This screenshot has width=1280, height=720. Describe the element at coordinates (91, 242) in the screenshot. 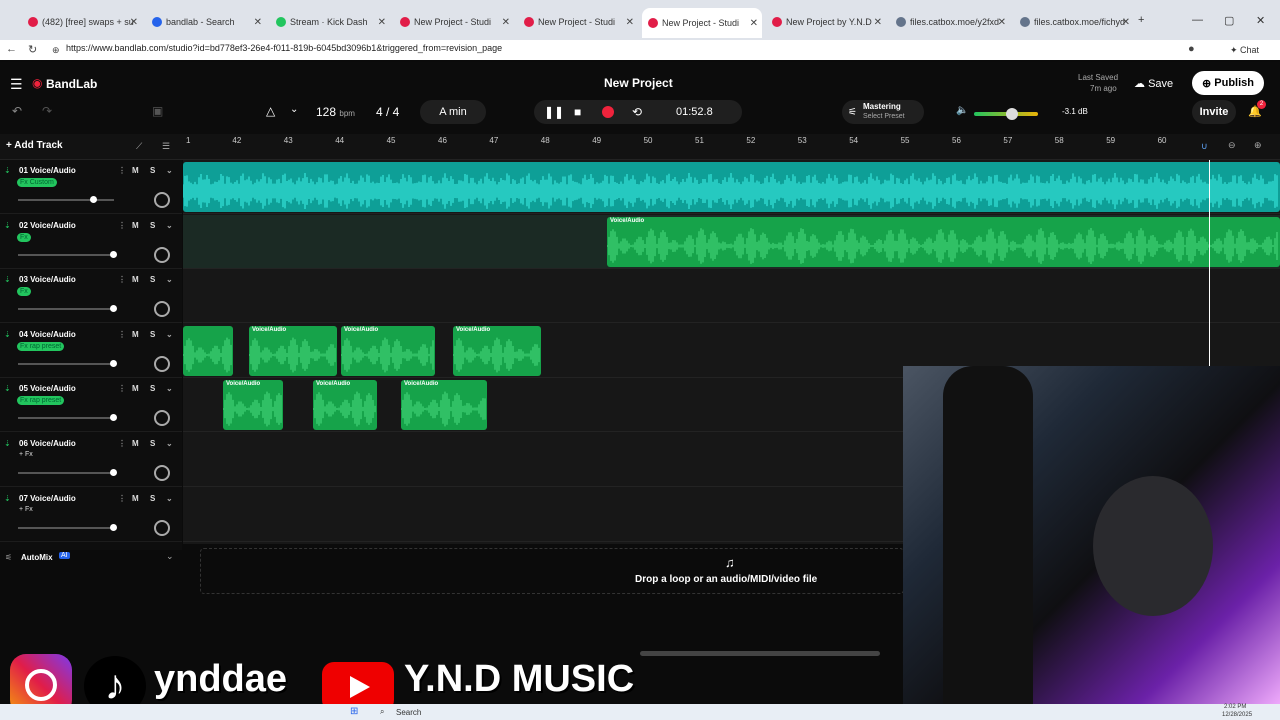

I see `track-header: ⇣ 02 Voice/Audio ⋮ M S ⌄ Fx` at that location.